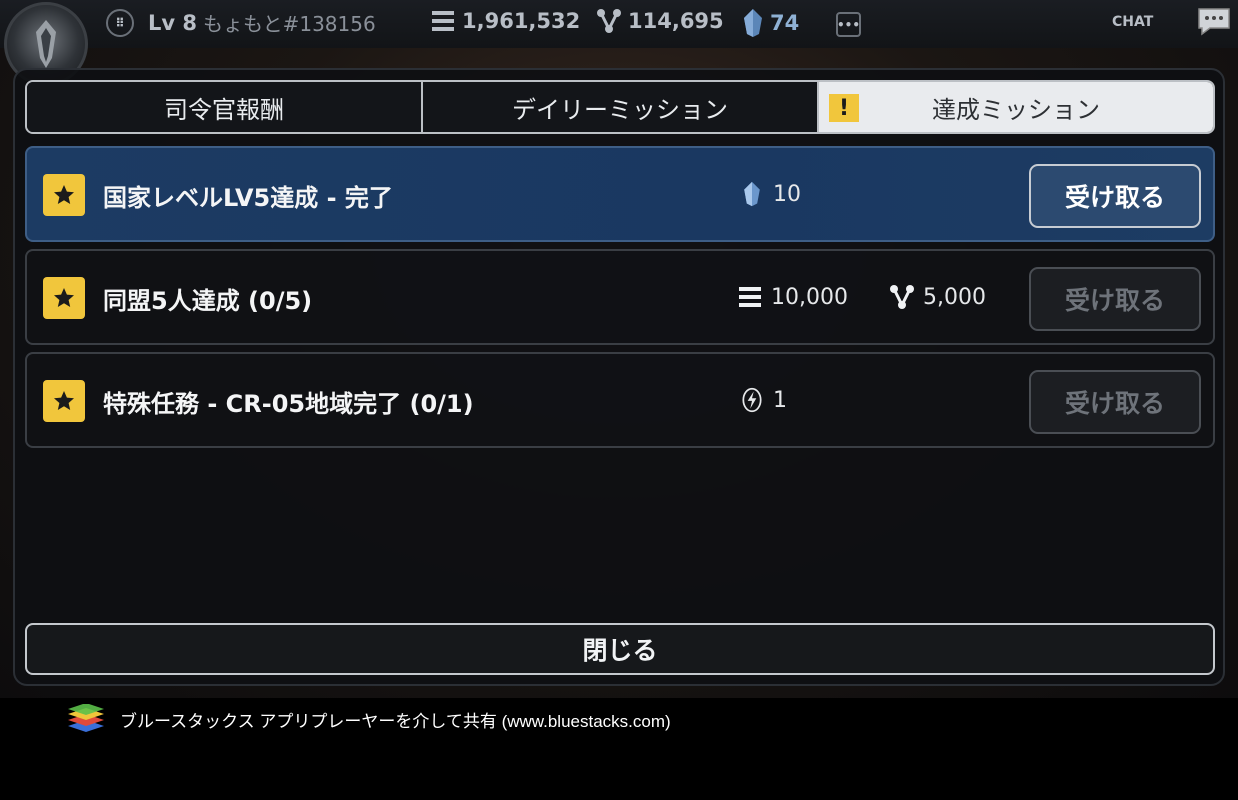  I want to click on alert-icon: !, so click(844, 108).